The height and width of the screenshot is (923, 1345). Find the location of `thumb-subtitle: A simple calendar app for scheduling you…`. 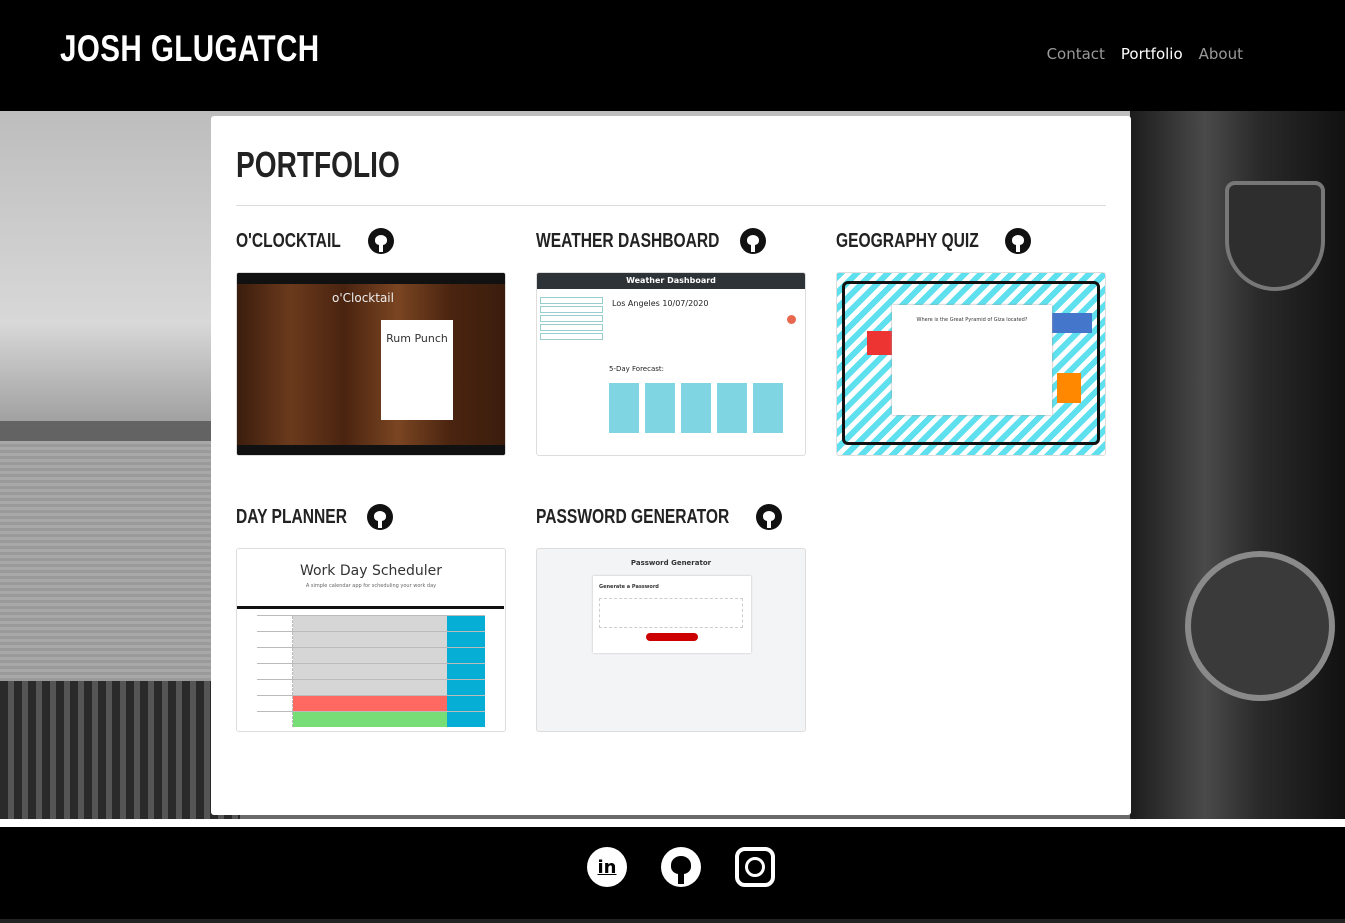

thumb-subtitle: A simple calendar app for scheduling you… is located at coordinates (371, 586).